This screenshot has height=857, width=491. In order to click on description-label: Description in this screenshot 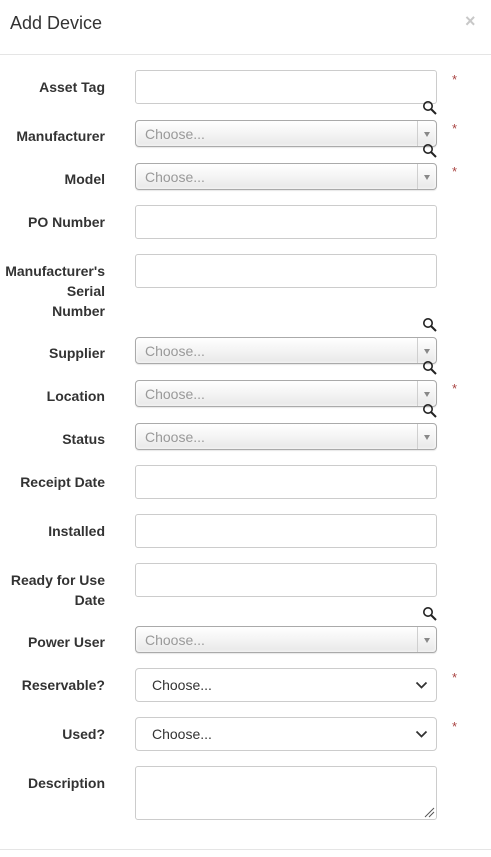, I will do `click(66, 783)`.